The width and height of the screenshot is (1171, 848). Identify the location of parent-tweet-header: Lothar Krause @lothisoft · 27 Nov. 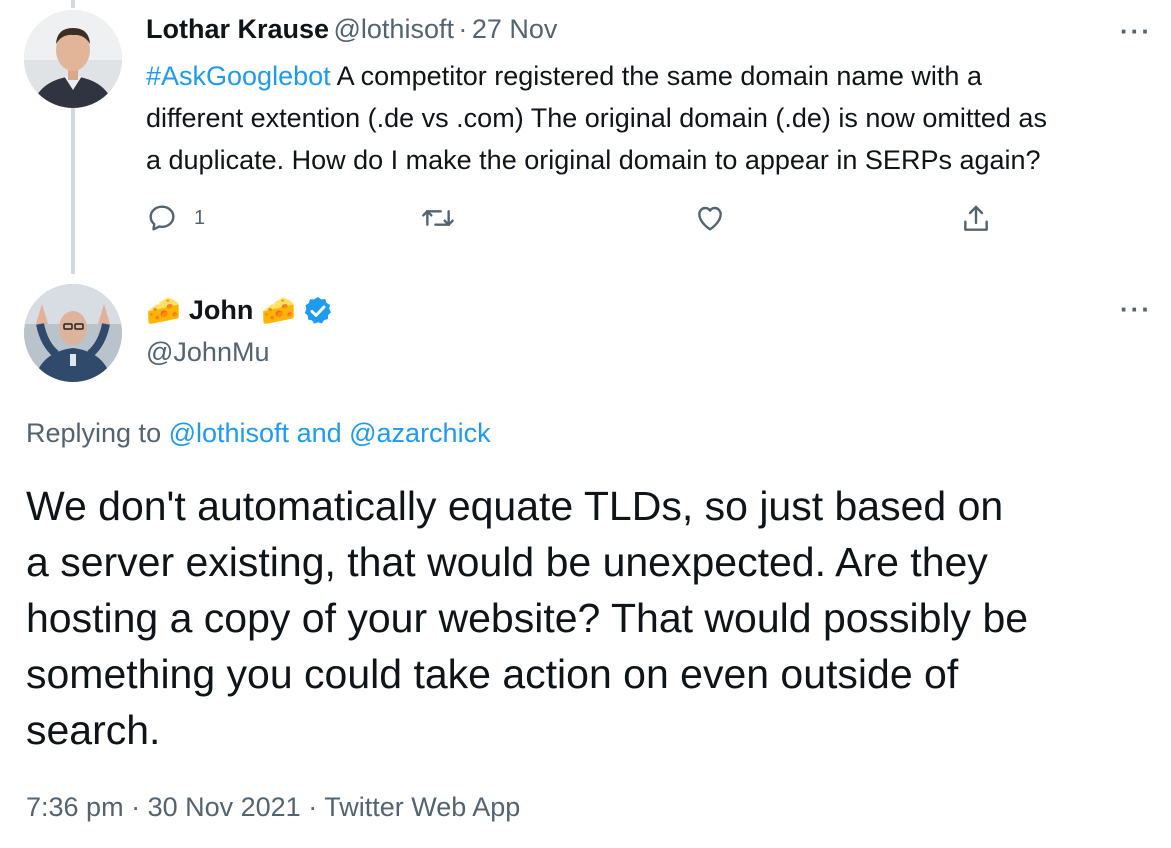
(351, 29).